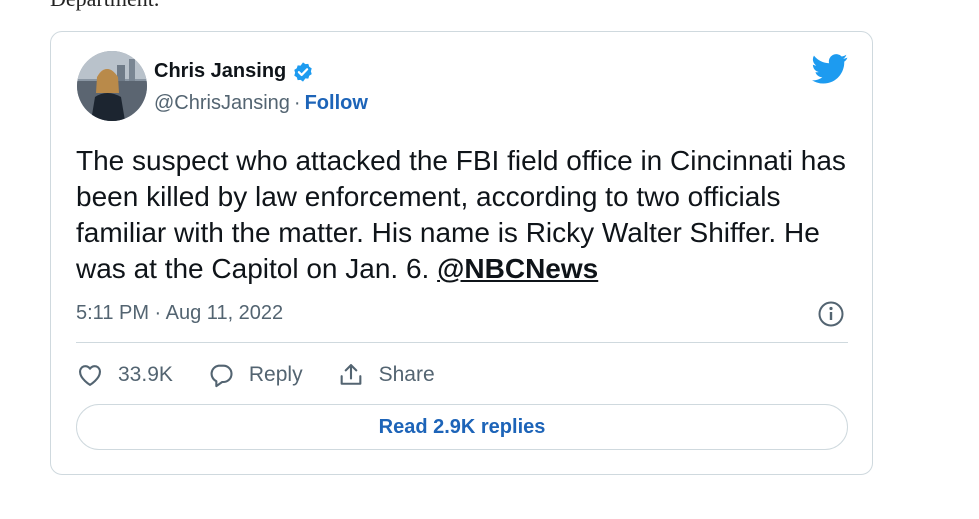 Image resolution: width=979 pixels, height=519 pixels. Describe the element at coordinates (831, 314) in the screenshot. I see `info-icon` at that location.